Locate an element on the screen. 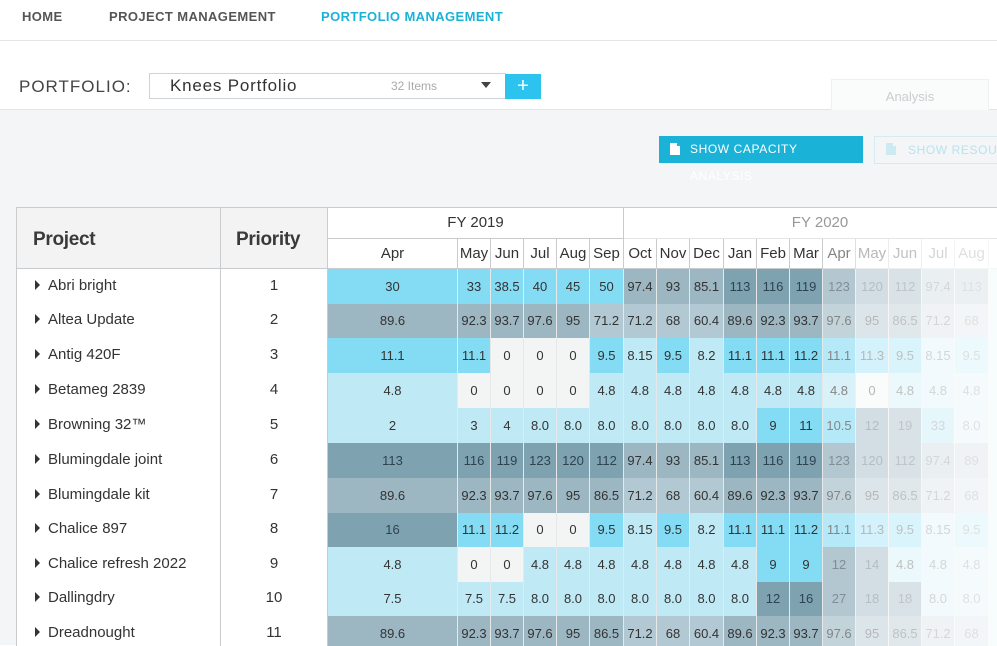 The height and width of the screenshot is (646, 997). capacity-cell: 2 is located at coordinates (393, 425).